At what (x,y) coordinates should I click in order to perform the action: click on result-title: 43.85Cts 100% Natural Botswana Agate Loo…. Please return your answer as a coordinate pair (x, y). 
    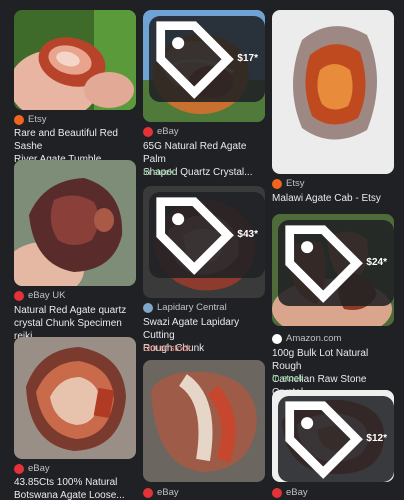
    Looking at the image, I should click on (75, 488).